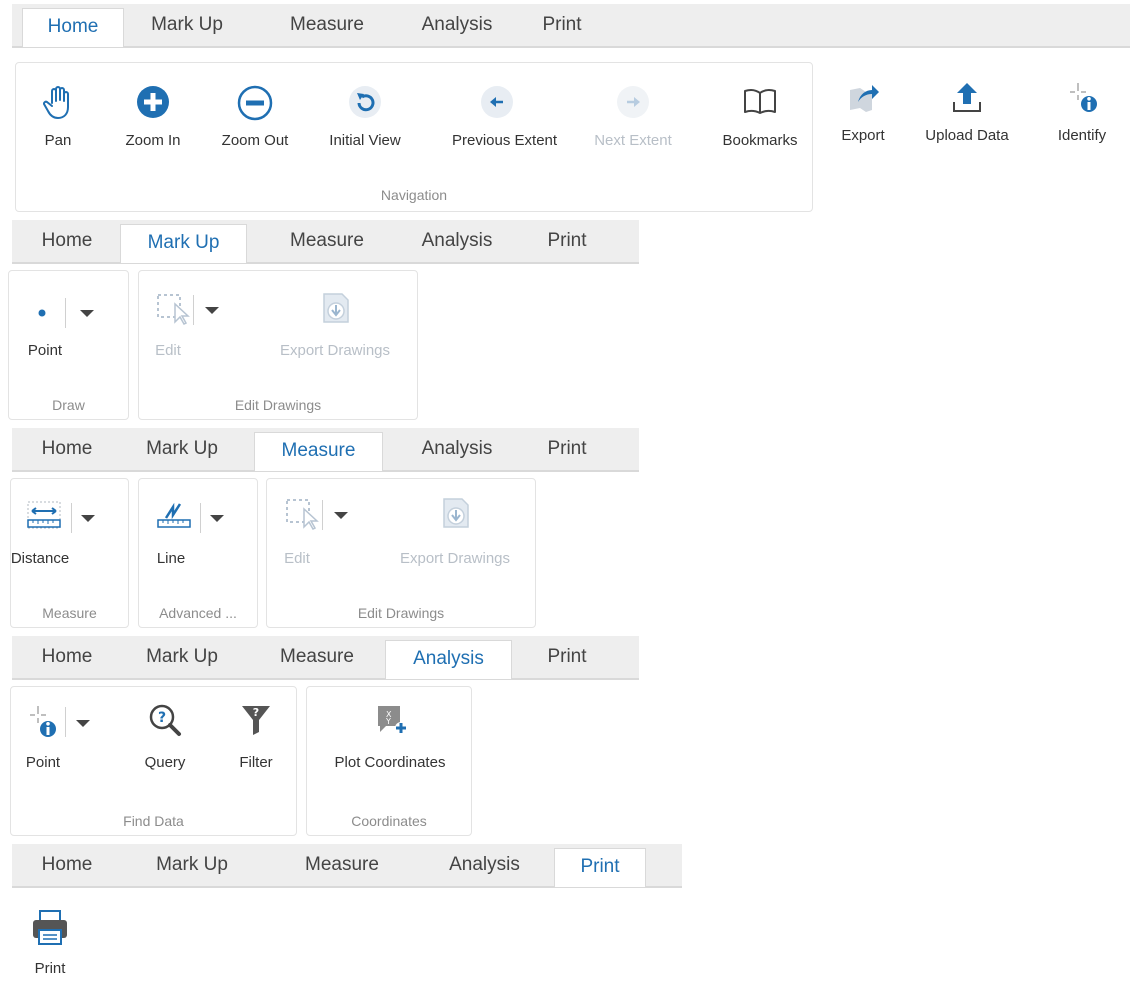 This screenshot has height=986, width=1130. What do you see at coordinates (505, 140) in the screenshot?
I see `previous-extent-label: Previous Extent` at bounding box center [505, 140].